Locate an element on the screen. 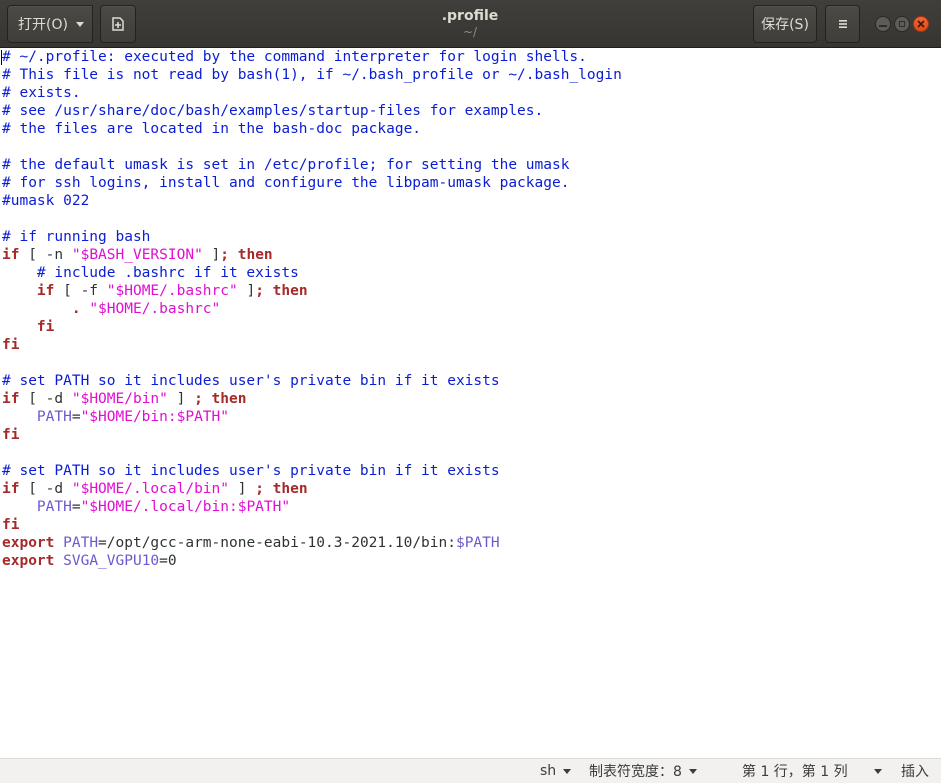  code-line: # include .bashrc if it exists is located at coordinates (312, 273).